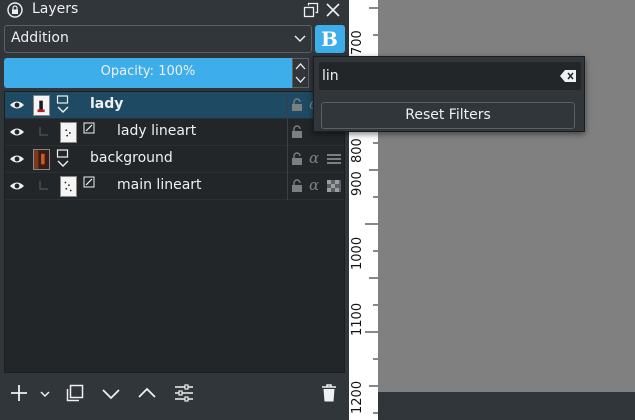 The width and height of the screenshot is (635, 420). What do you see at coordinates (184, 393) in the screenshot?
I see `properties-icon` at bounding box center [184, 393].